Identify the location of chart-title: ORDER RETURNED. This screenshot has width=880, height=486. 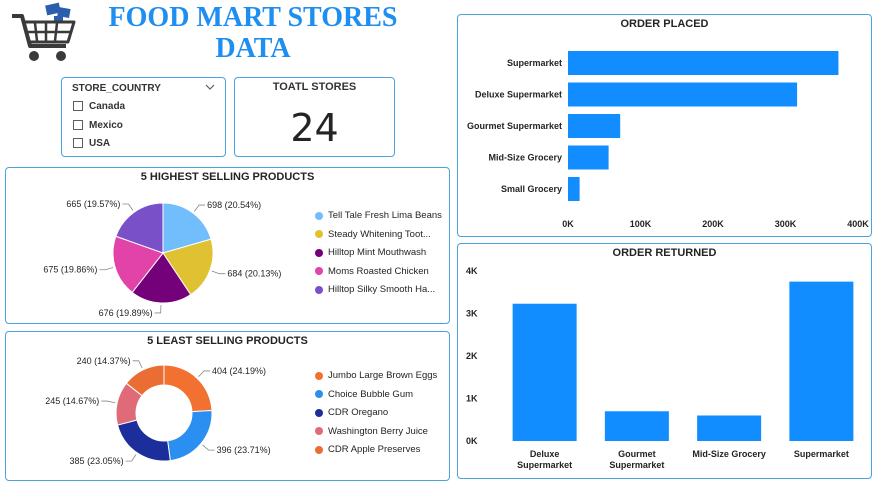
(664, 253).